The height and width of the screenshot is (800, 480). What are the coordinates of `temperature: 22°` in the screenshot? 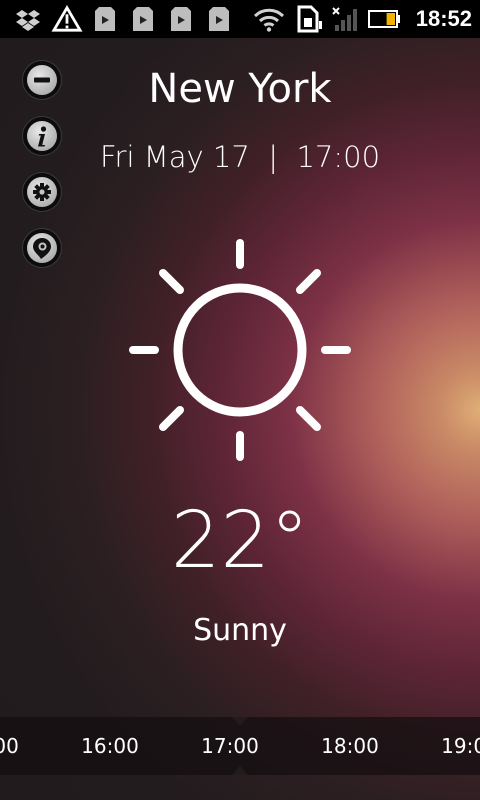 It's located at (240, 541).